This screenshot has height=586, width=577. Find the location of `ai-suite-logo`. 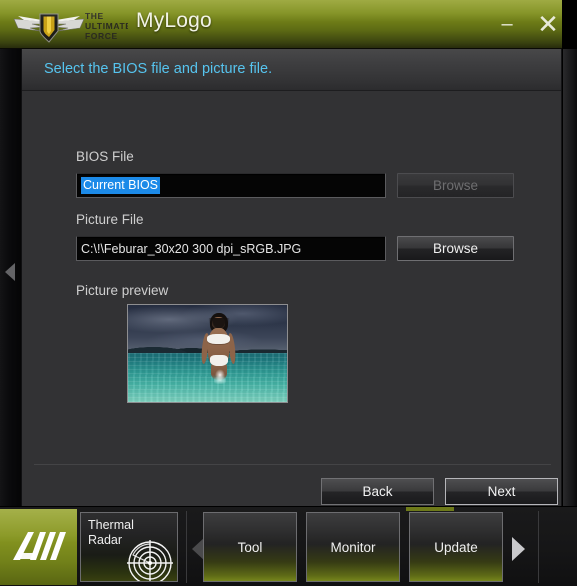

ai-suite-logo is located at coordinates (38, 547).